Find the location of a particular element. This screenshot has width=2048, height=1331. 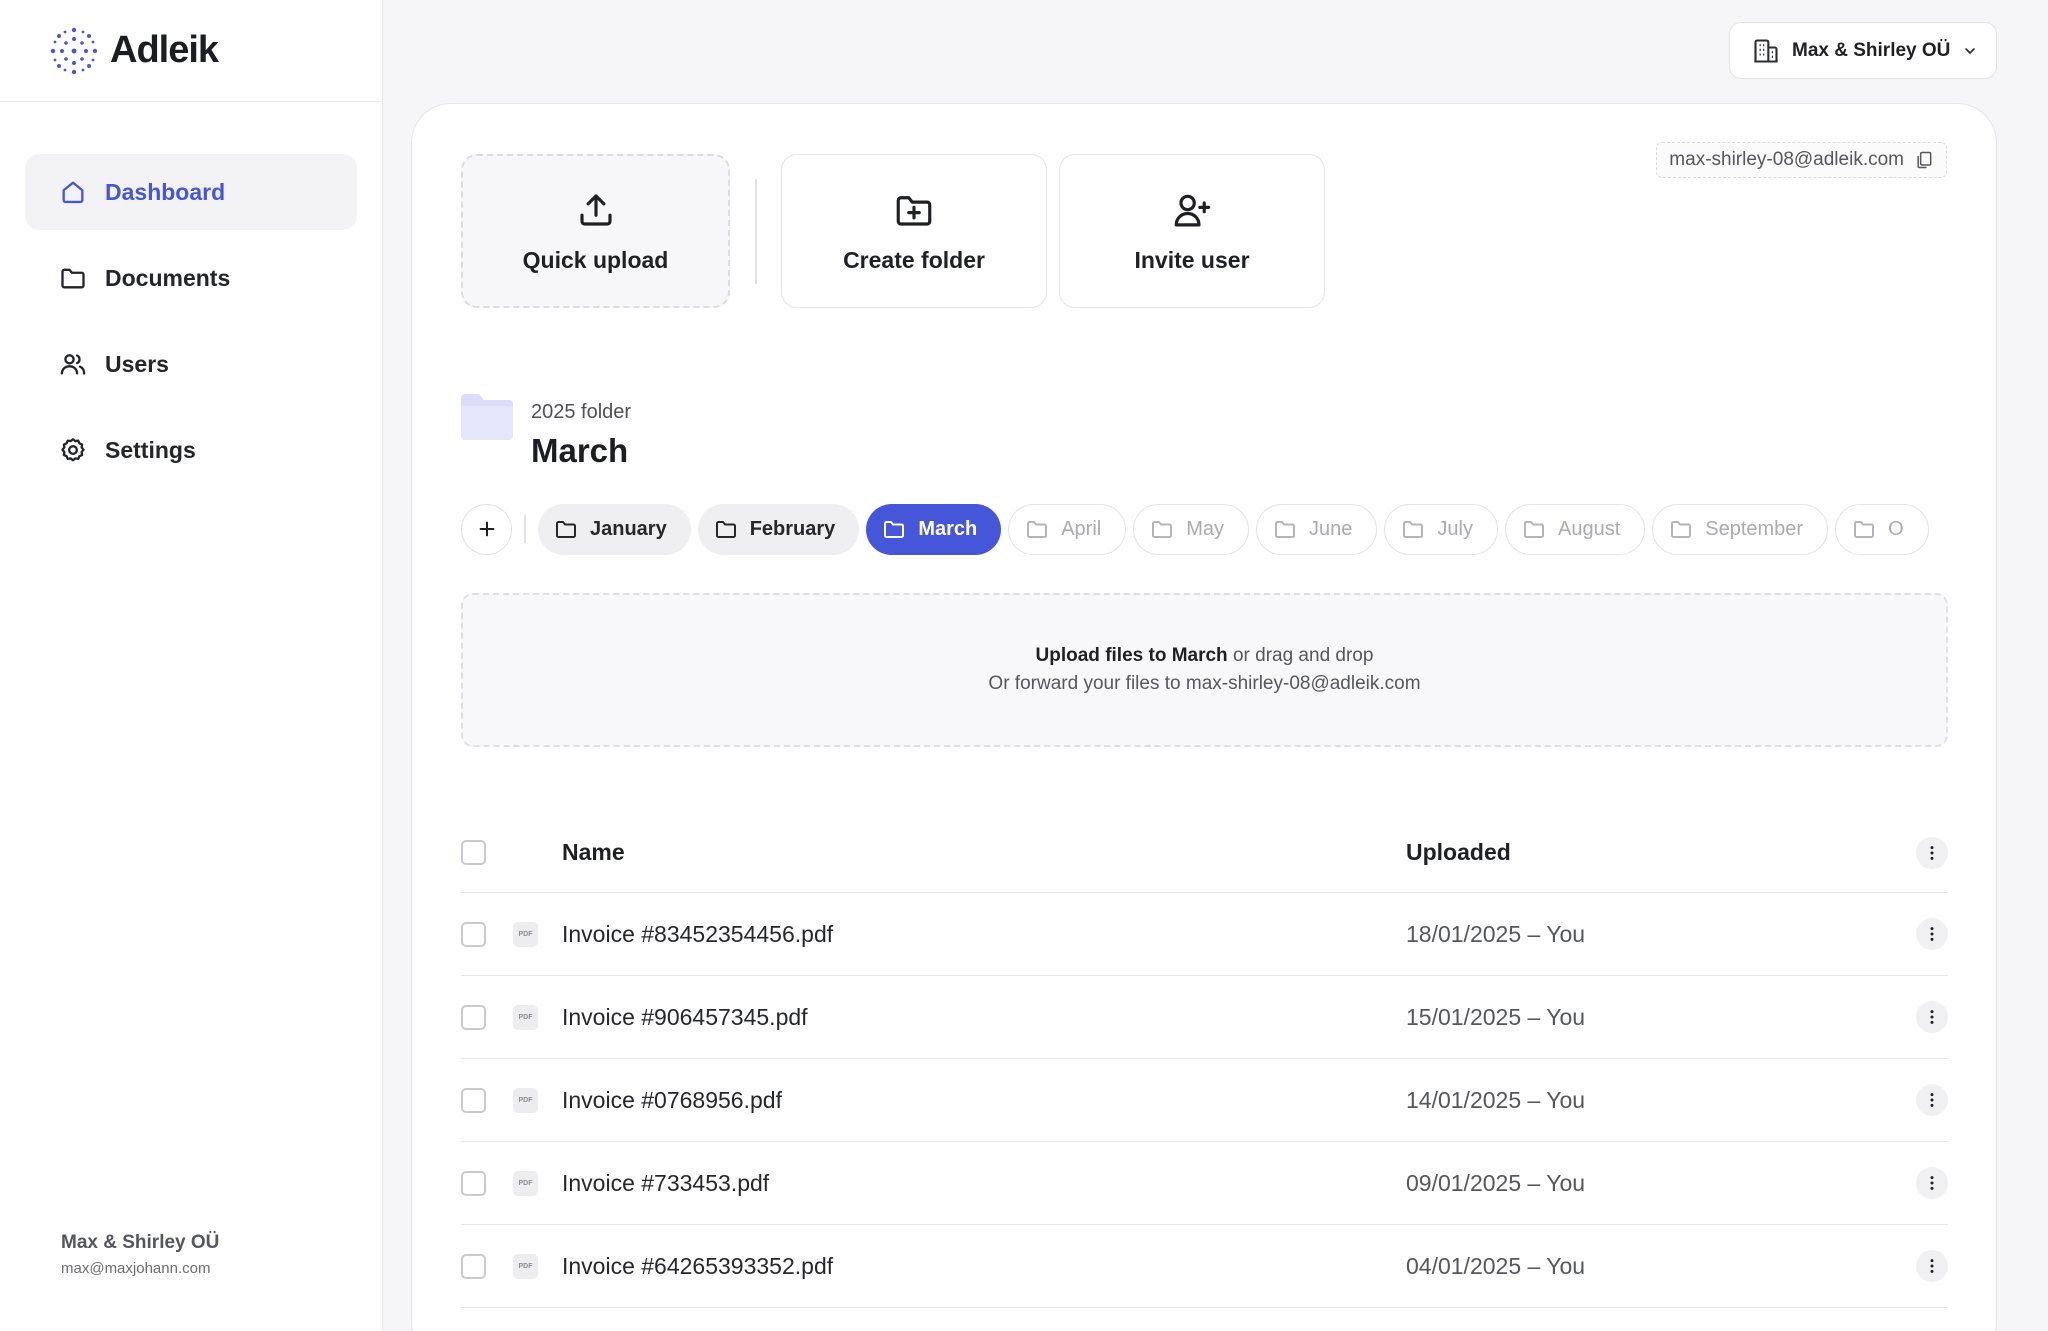

adleik-logo-icon is located at coordinates (74, 50).